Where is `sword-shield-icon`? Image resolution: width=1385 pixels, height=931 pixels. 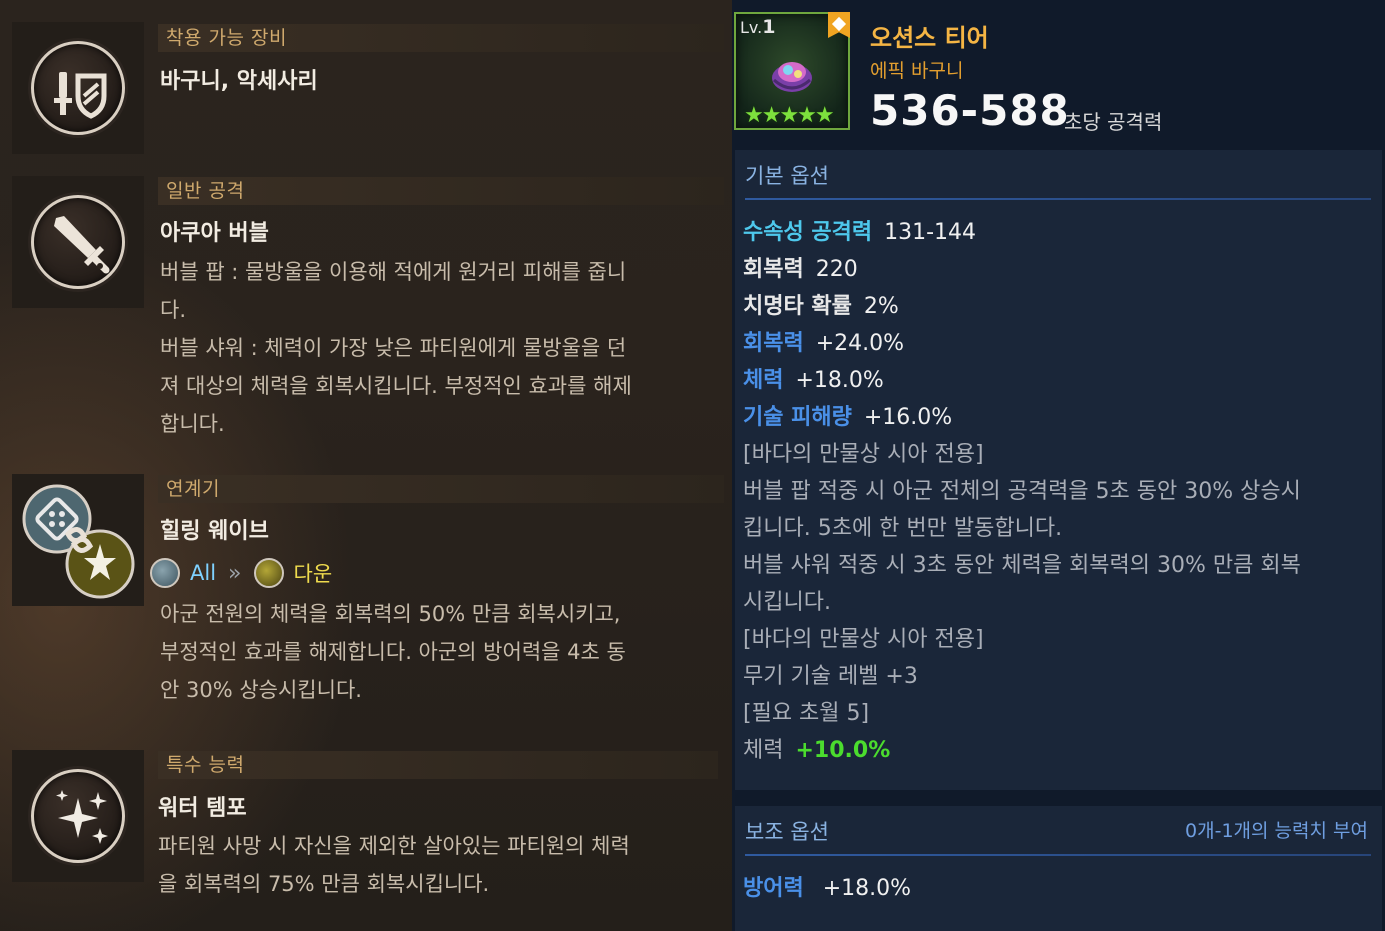
sword-shield-icon is located at coordinates (78, 88).